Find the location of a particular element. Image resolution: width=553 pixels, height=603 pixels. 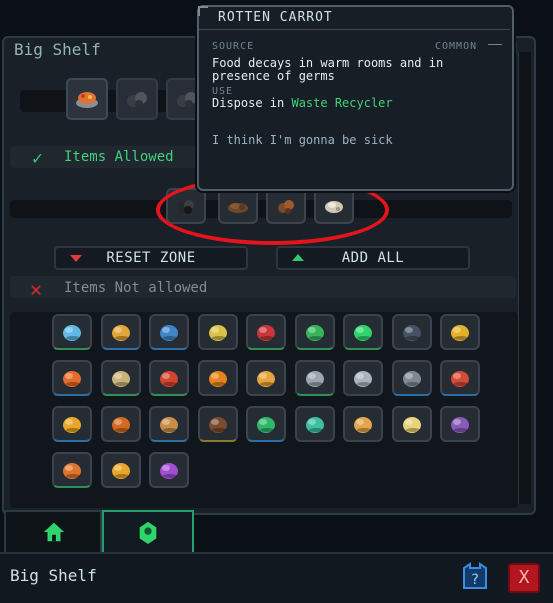

cooking-pot-icon is located at coordinates (169, 425).